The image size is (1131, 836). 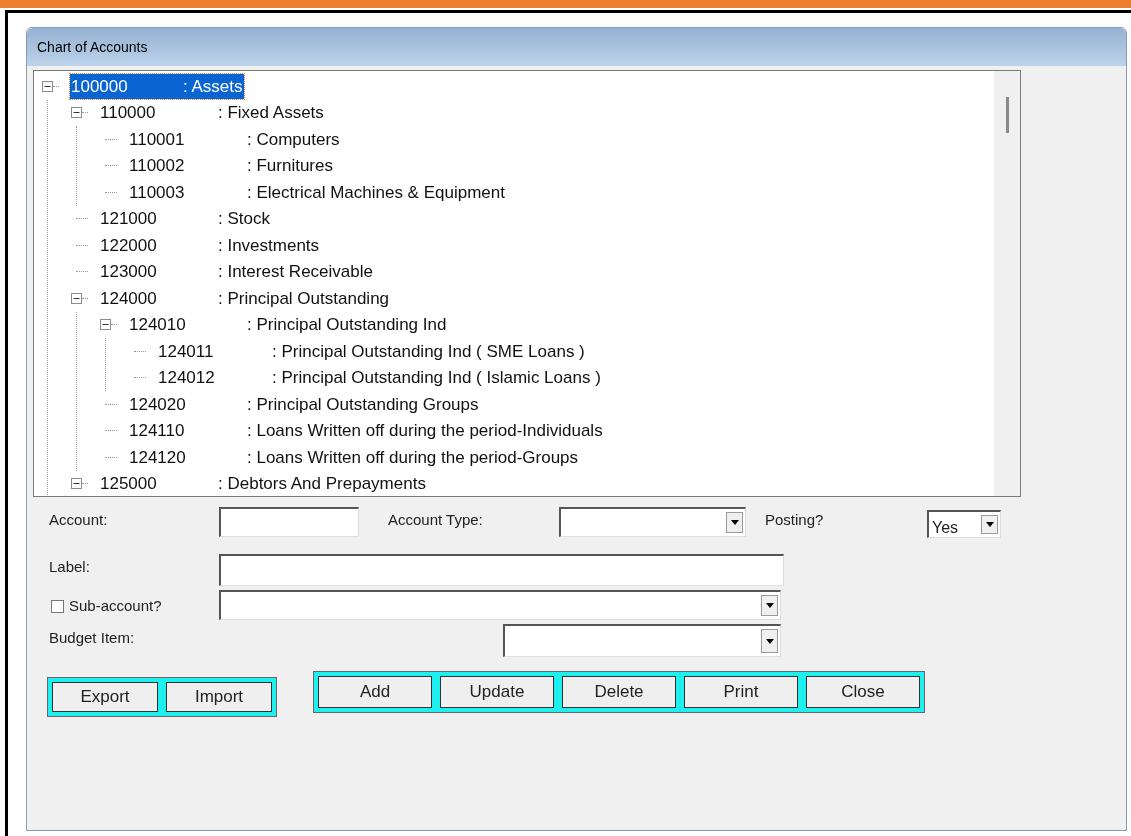 What do you see at coordinates (212, 113) in the screenshot?
I see `tree-item: 110000 : Fixed Assets` at bounding box center [212, 113].